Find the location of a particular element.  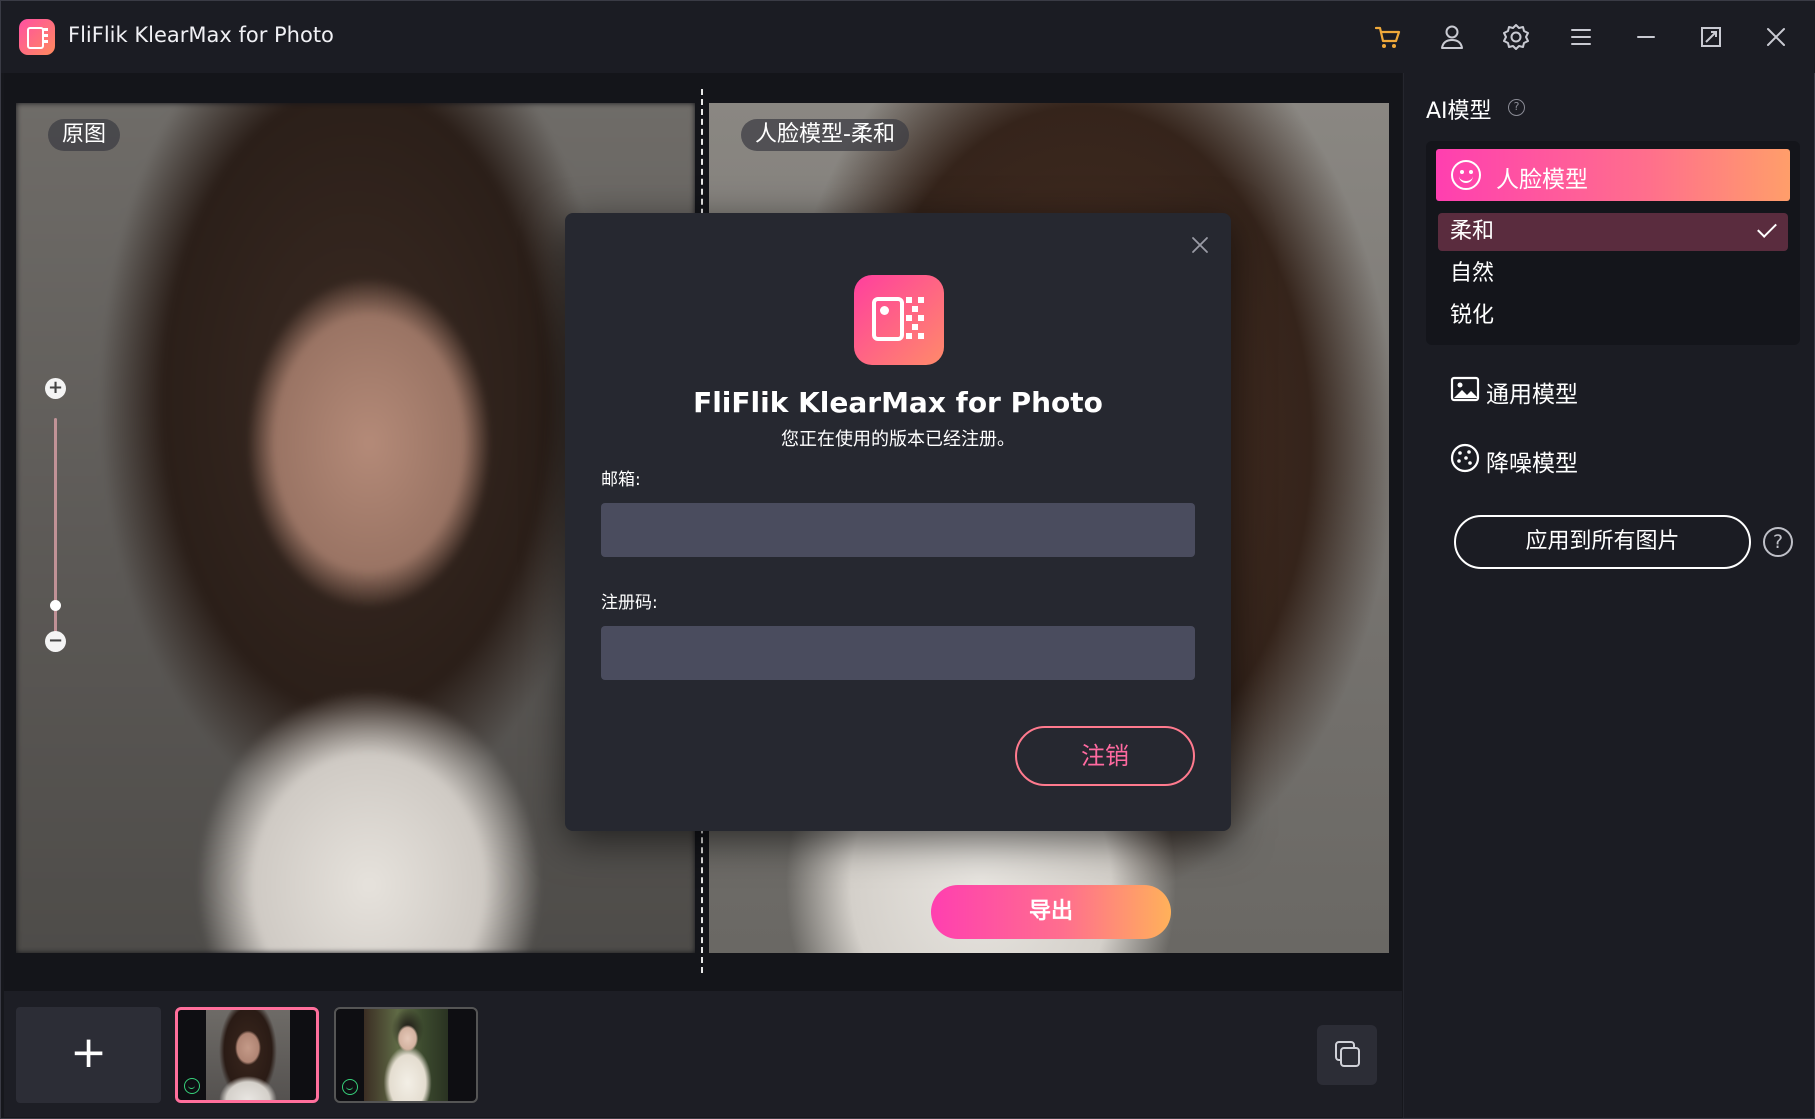

minimize-icon is located at coordinates (1646, 37).